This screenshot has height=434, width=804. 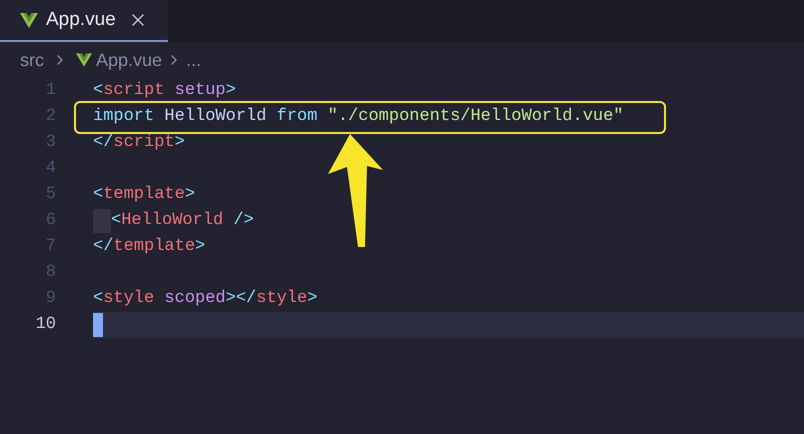 What do you see at coordinates (182, 221) in the screenshot?
I see `code-line: <HelloWorld />` at bounding box center [182, 221].